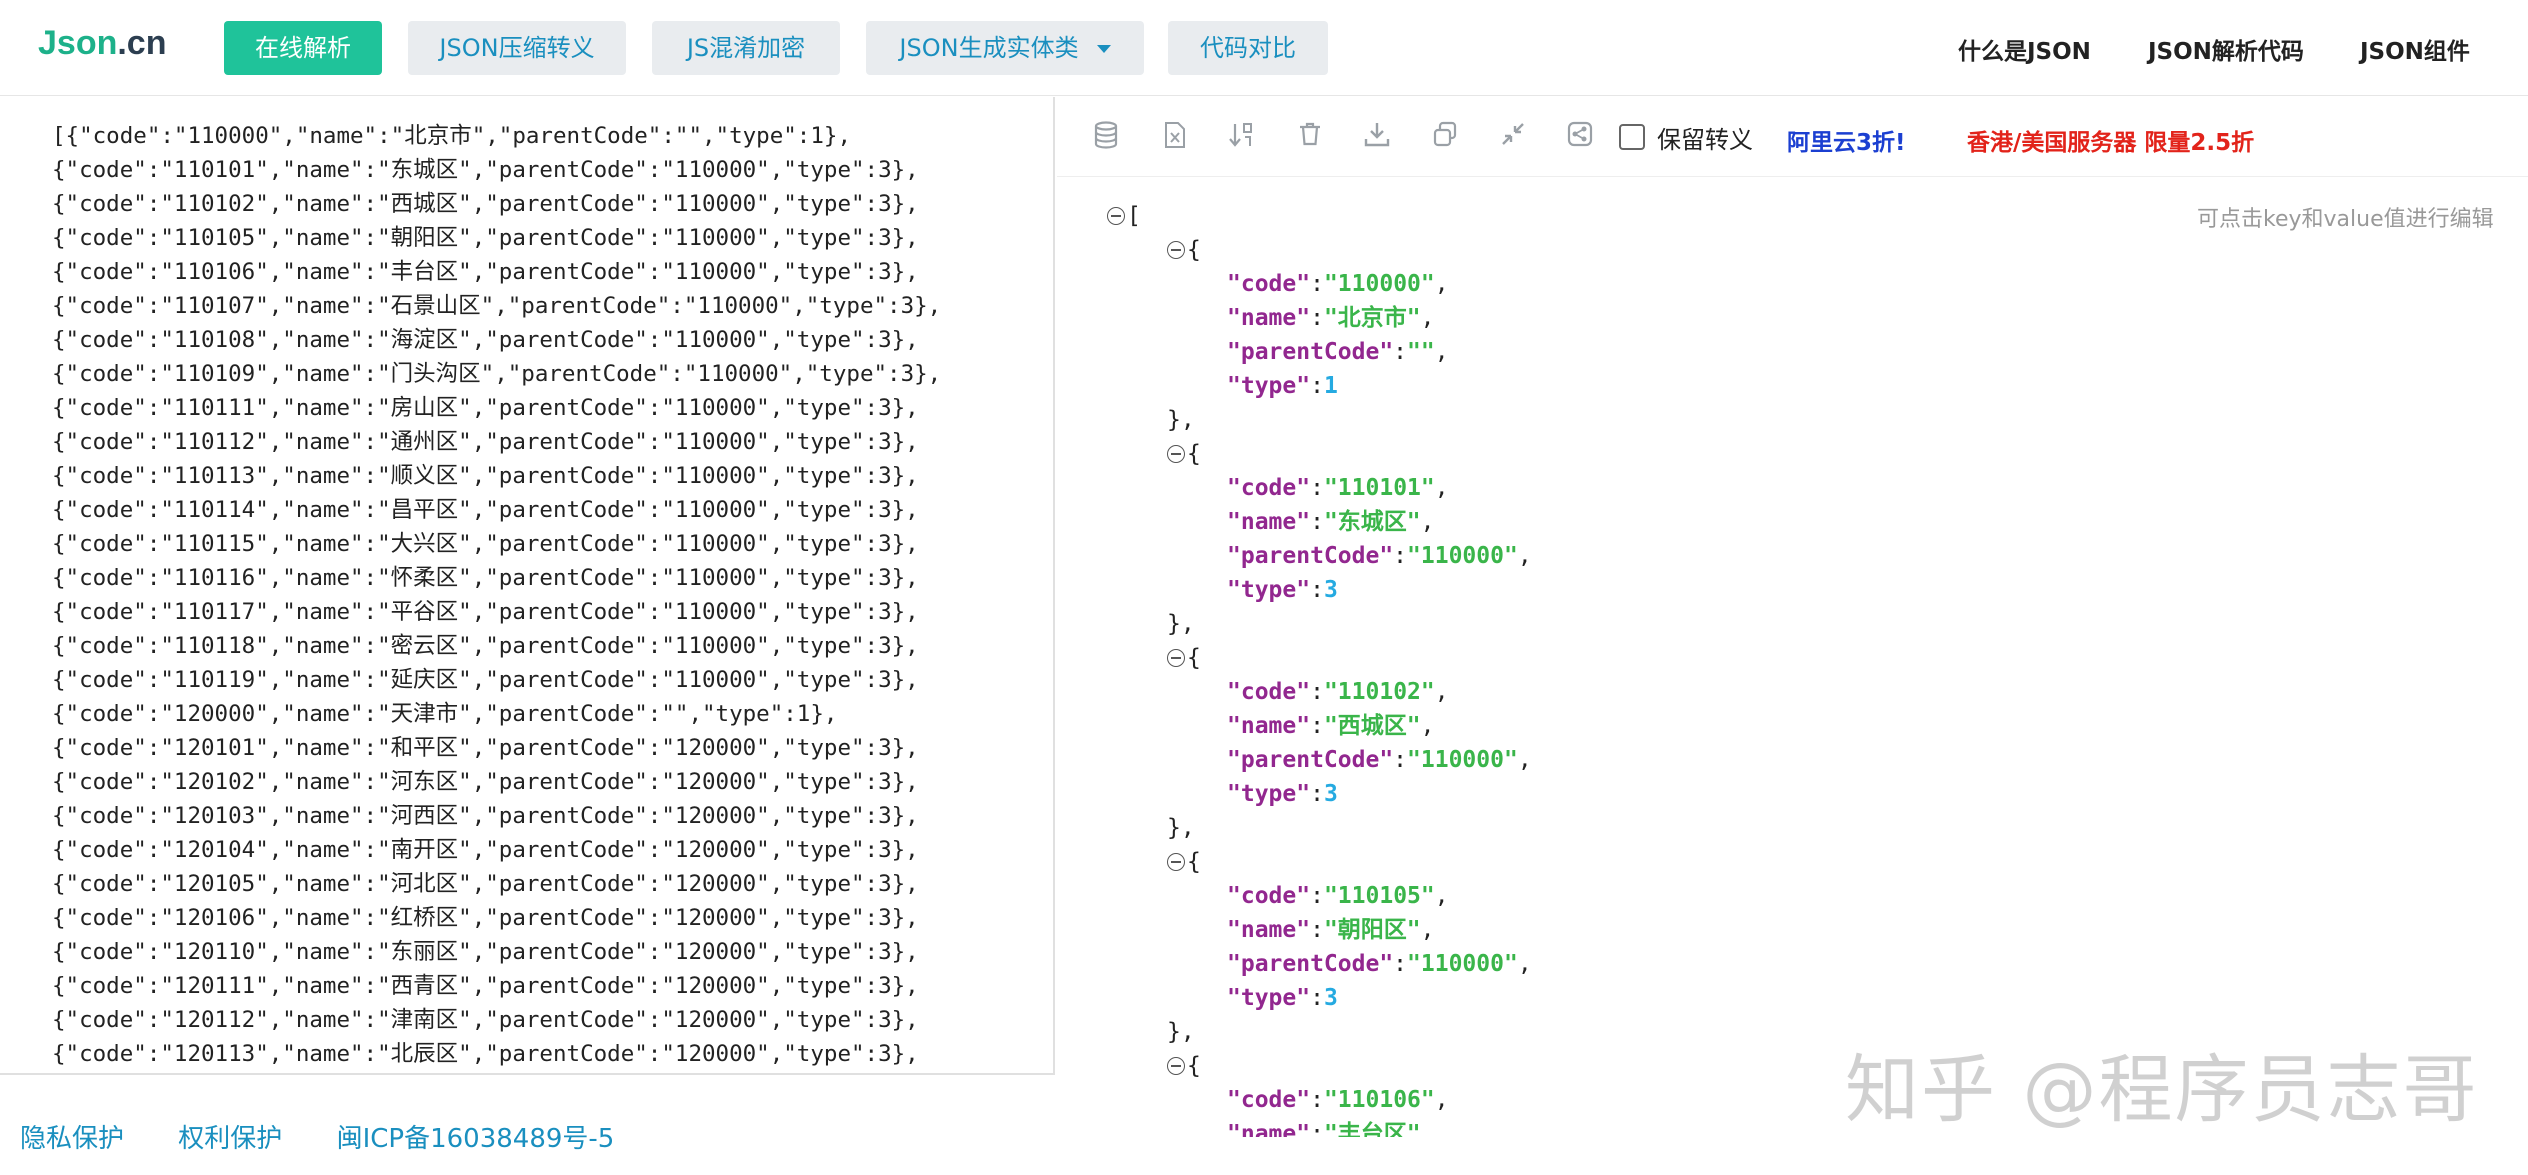  I want to click on viewer-toolbar: 保留转义 阿里云3折! 香港/美国服务器 限量2.5折, so click(1792, 137).